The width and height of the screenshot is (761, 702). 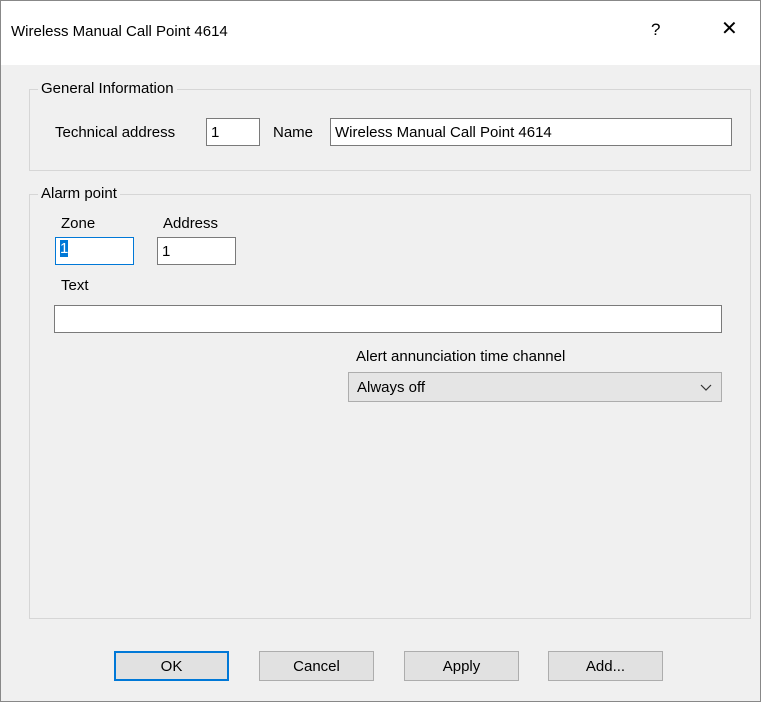 What do you see at coordinates (94, 251) in the screenshot?
I see `zone-input: 1` at bounding box center [94, 251].